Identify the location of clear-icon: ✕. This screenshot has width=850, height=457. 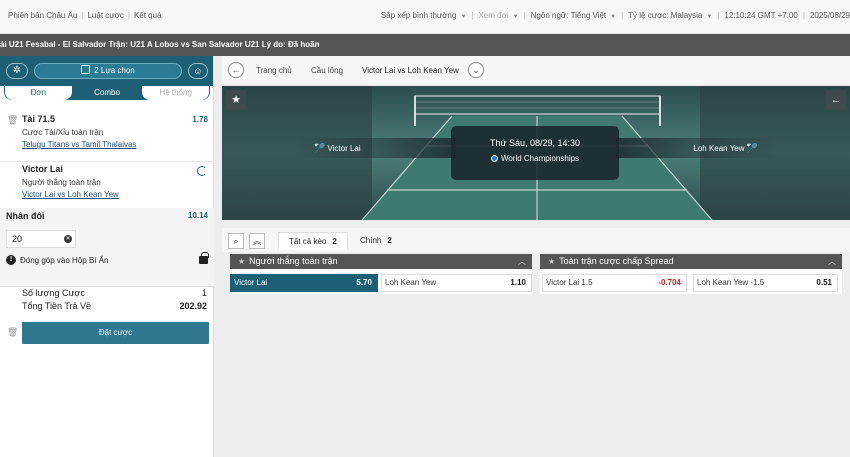
(68, 239).